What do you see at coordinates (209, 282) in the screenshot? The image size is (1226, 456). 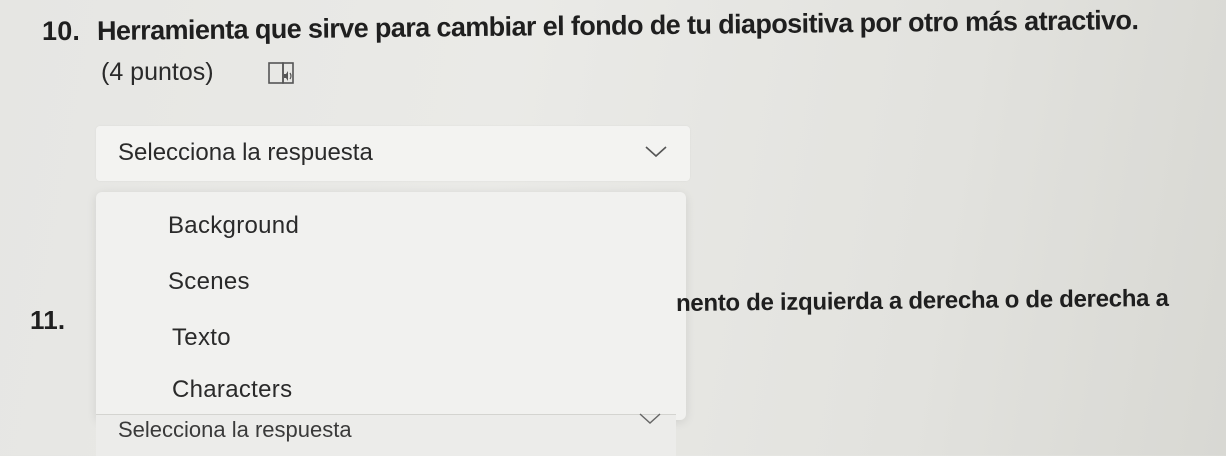 I see `option-scenes: Scenes` at bounding box center [209, 282].